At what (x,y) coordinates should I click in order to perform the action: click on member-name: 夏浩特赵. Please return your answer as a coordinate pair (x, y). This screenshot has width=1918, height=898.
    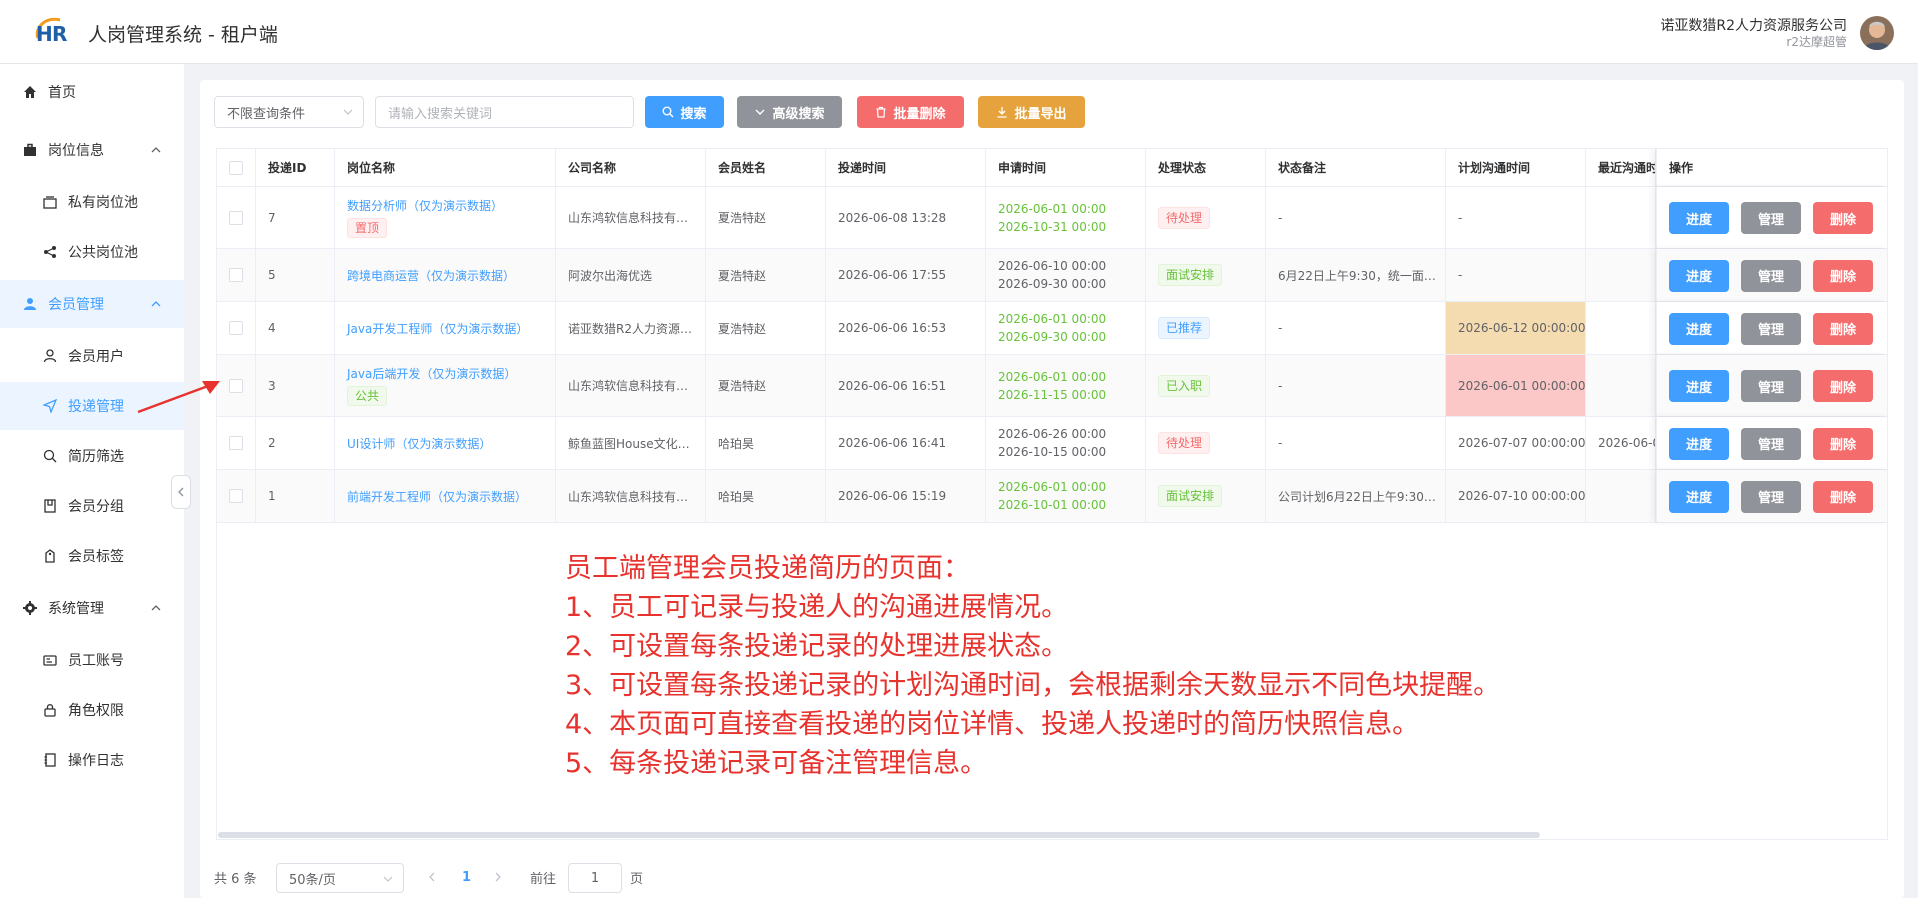
    Looking at the image, I should click on (766, 328).